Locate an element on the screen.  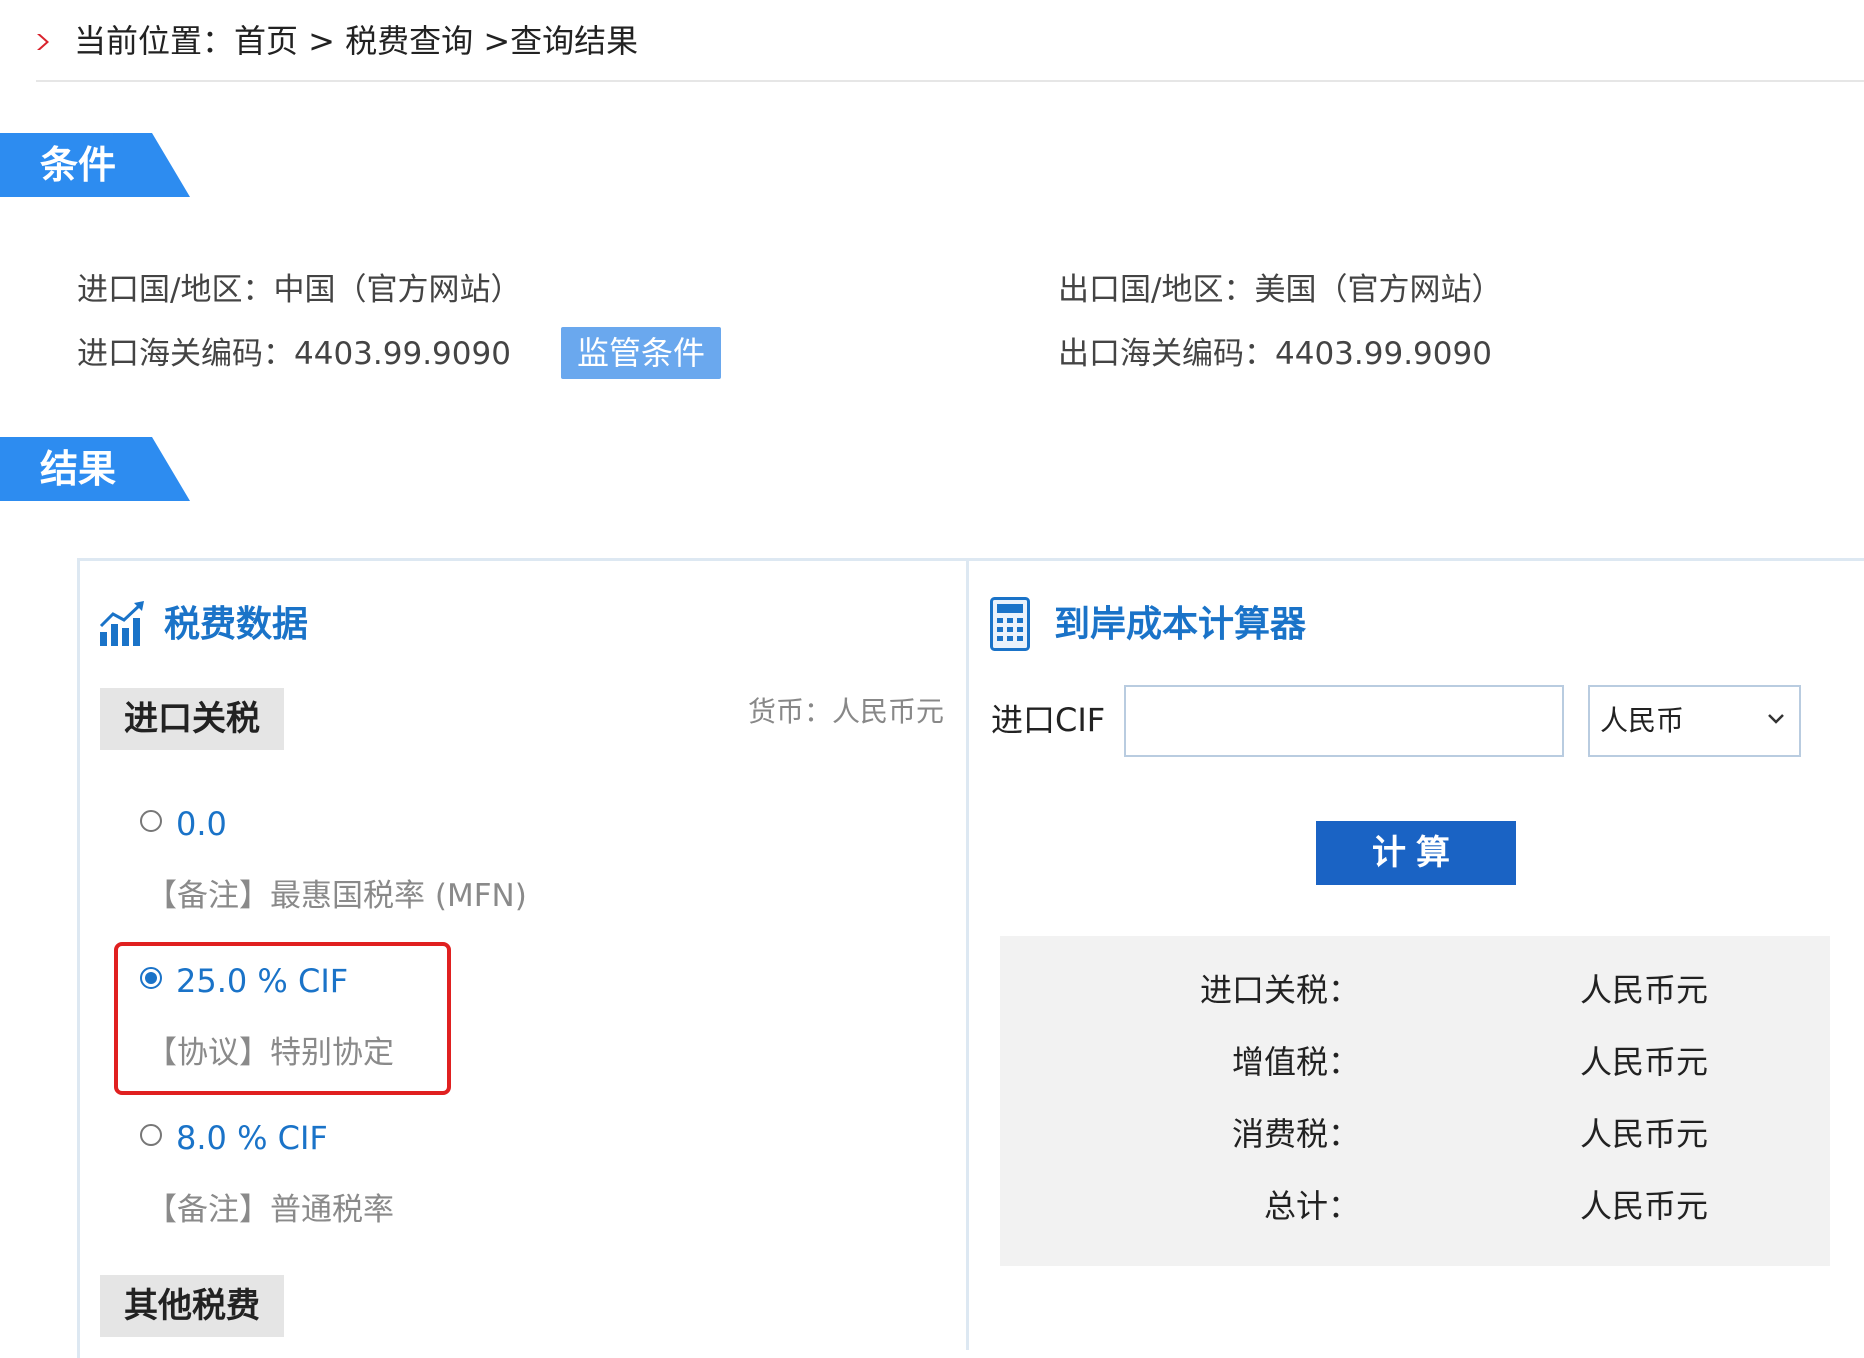
calculator-title: 到岸成本计算器 is located at coordinates (1180, 624).